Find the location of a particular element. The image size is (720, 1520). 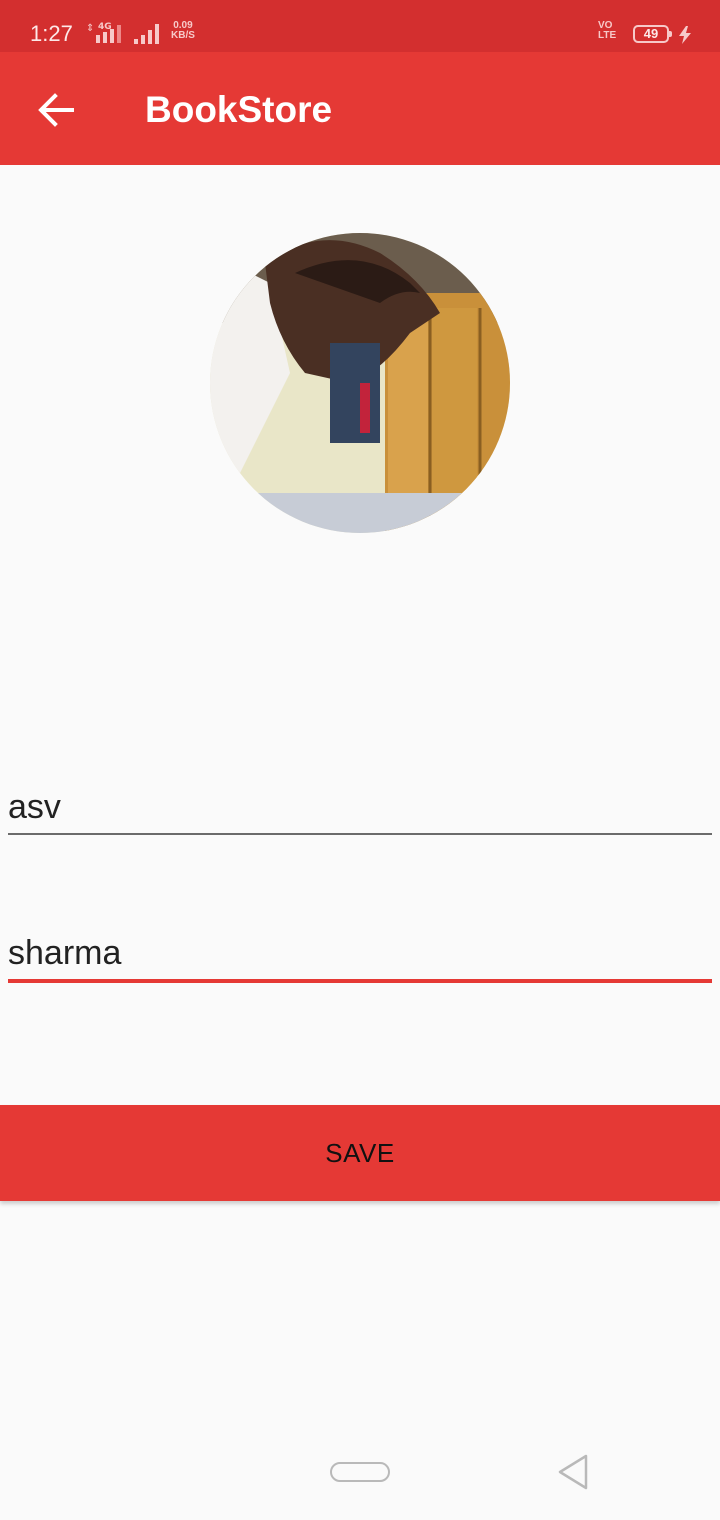

app-bar: BookStore is located at coordinates (360, 108).